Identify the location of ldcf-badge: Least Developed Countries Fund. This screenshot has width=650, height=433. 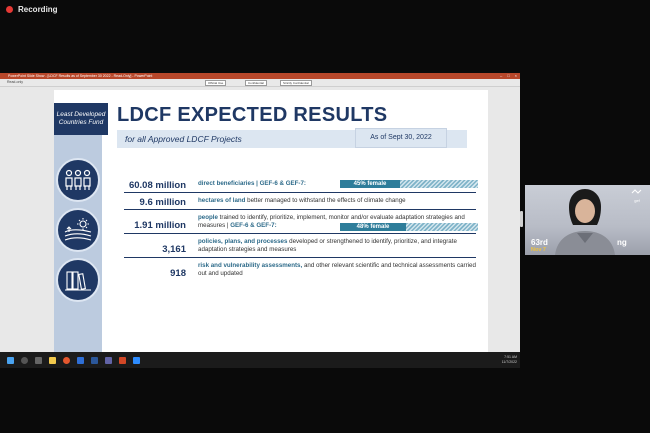
(81, 119).